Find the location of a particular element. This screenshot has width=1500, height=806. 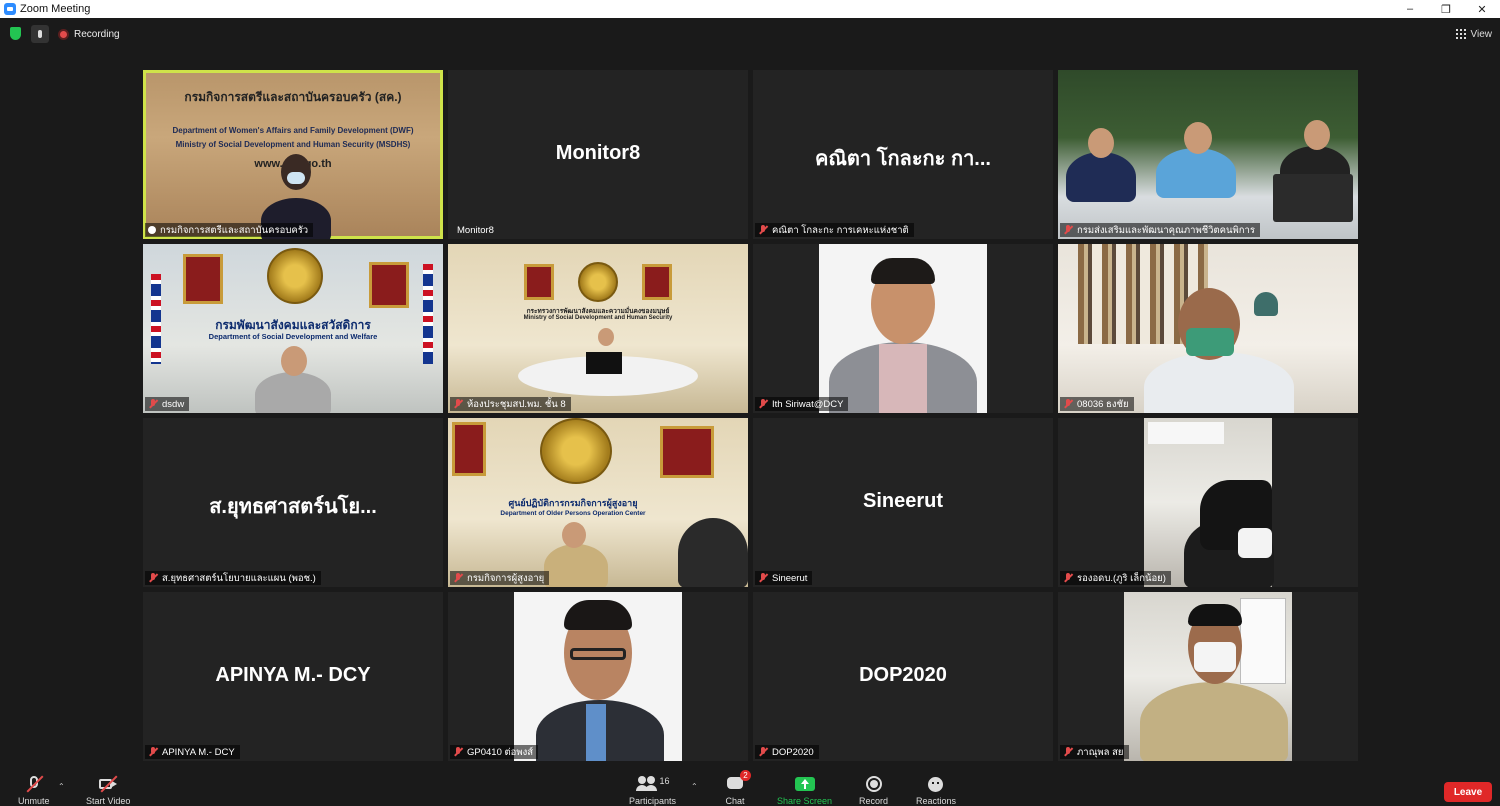

monitor is located at coordinates (604, 363).